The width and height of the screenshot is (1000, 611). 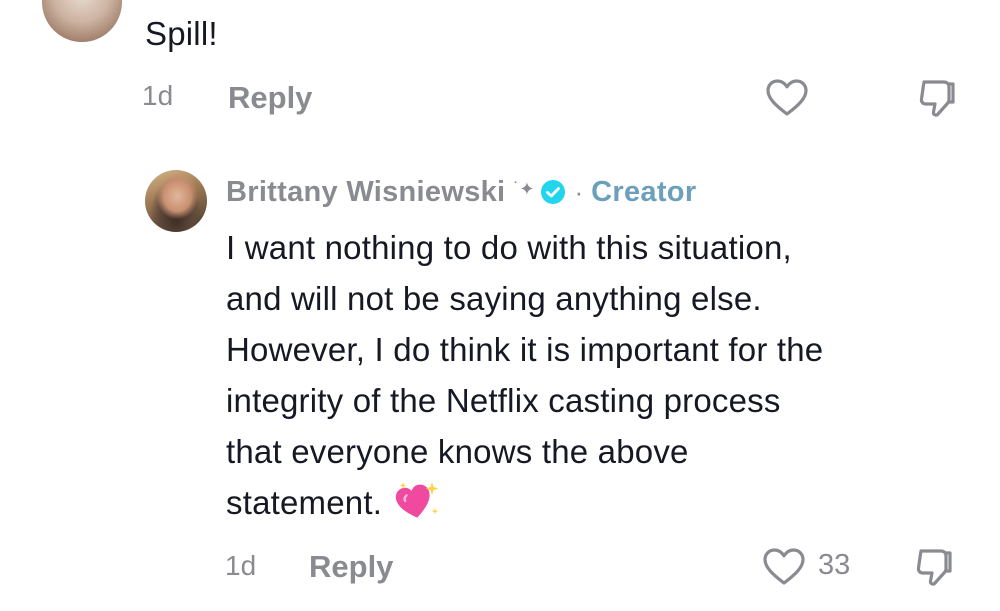 I want to click on verified-check-icon, so click(x=553, y=192).